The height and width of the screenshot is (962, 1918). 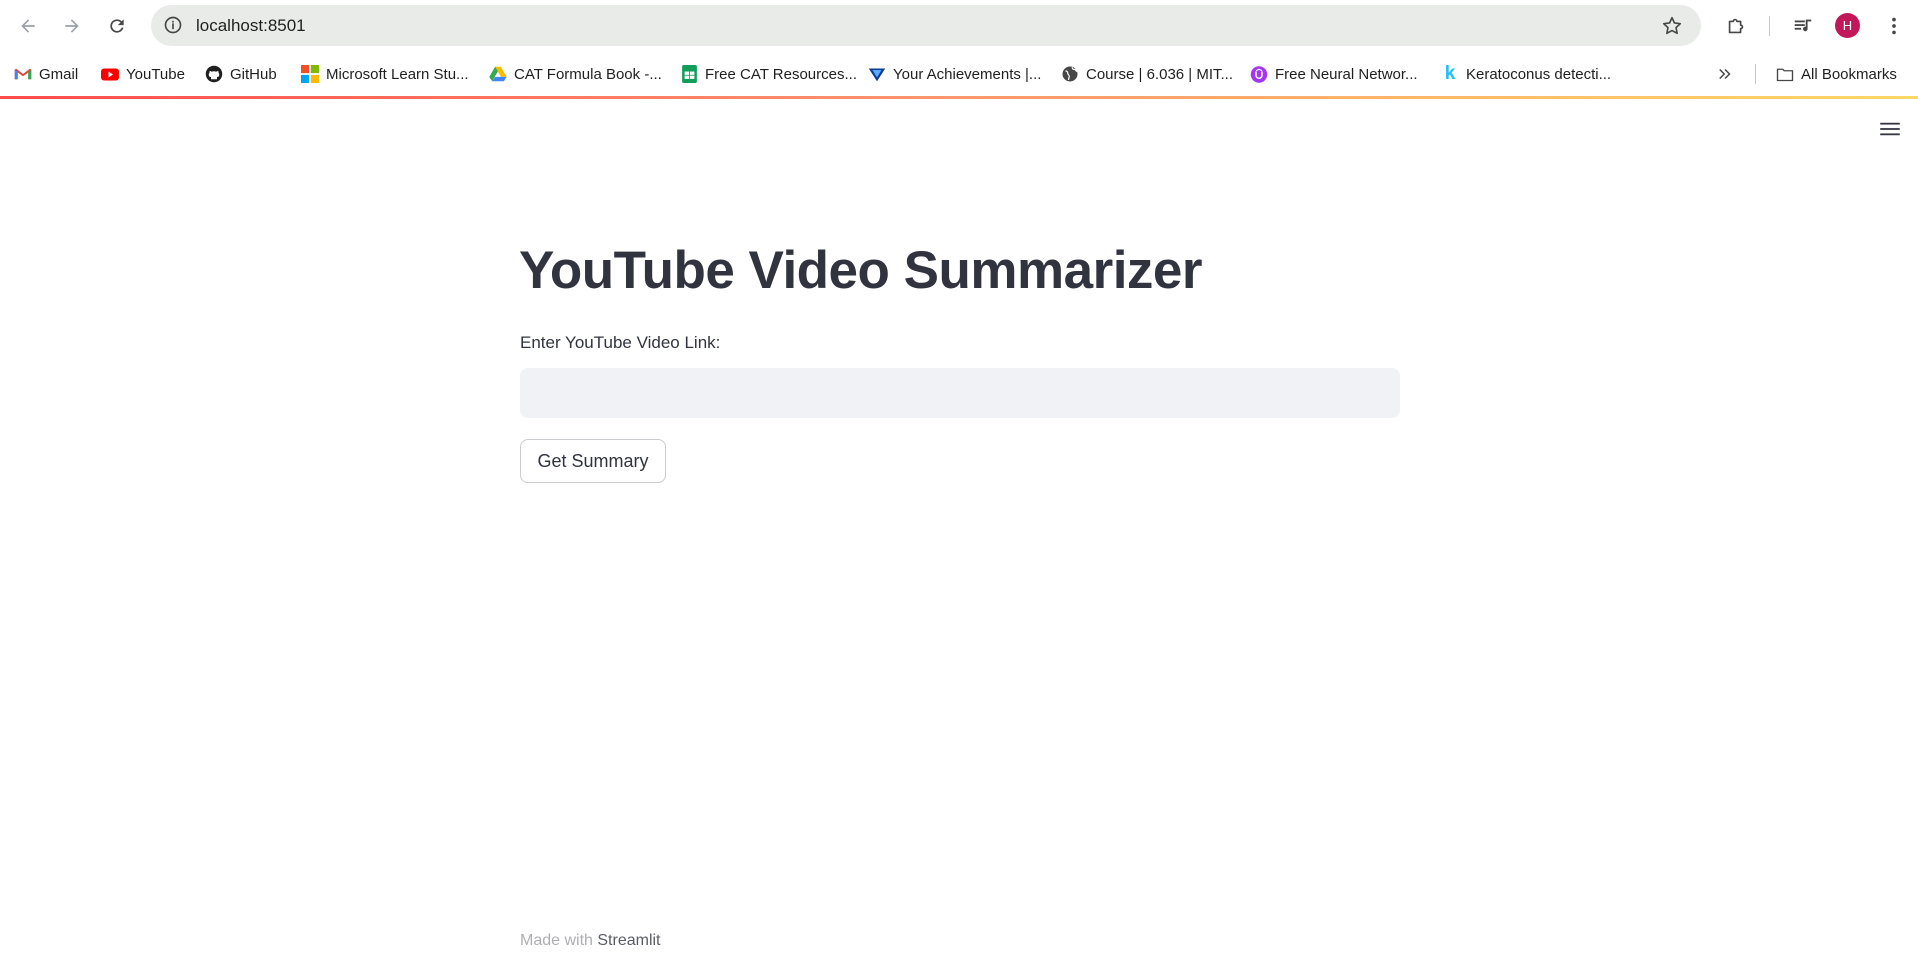 I want to click on bookmark-github: GitHub, so click(x=241, y=74).